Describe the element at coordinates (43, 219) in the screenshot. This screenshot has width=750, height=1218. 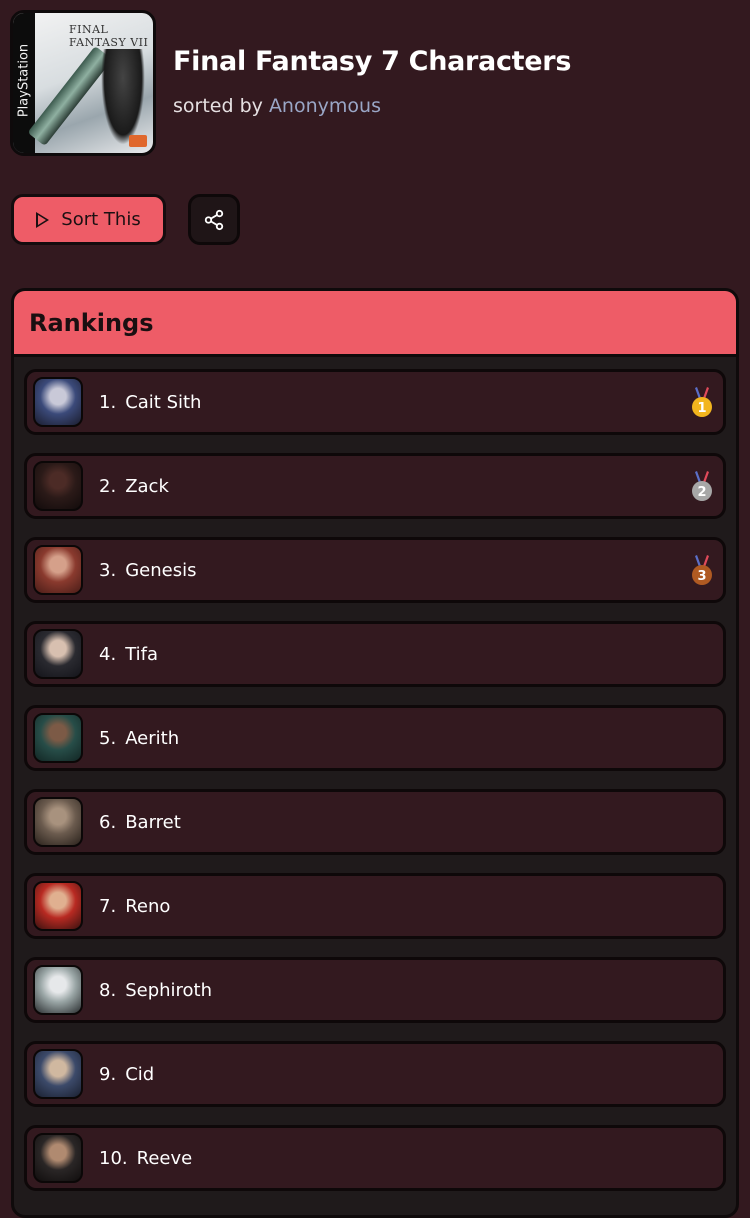
I see `play-icon` at that location.